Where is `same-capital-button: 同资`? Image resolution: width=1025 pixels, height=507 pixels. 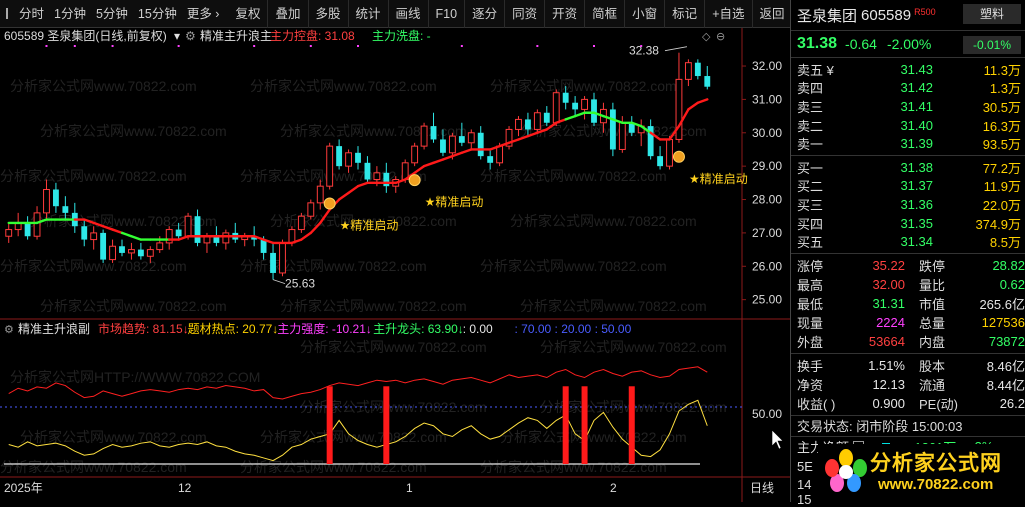
same-capital-button: 同资 is located at coordinates (525, 14).